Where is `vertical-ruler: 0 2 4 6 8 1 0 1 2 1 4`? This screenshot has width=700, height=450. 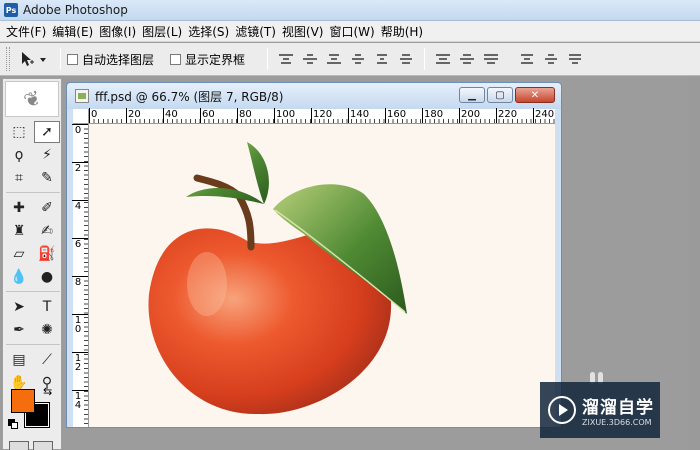 vertical-ruler: 0 2 4 6 8 1 0 1 2 1 4 is located at coordinates (80, 275).